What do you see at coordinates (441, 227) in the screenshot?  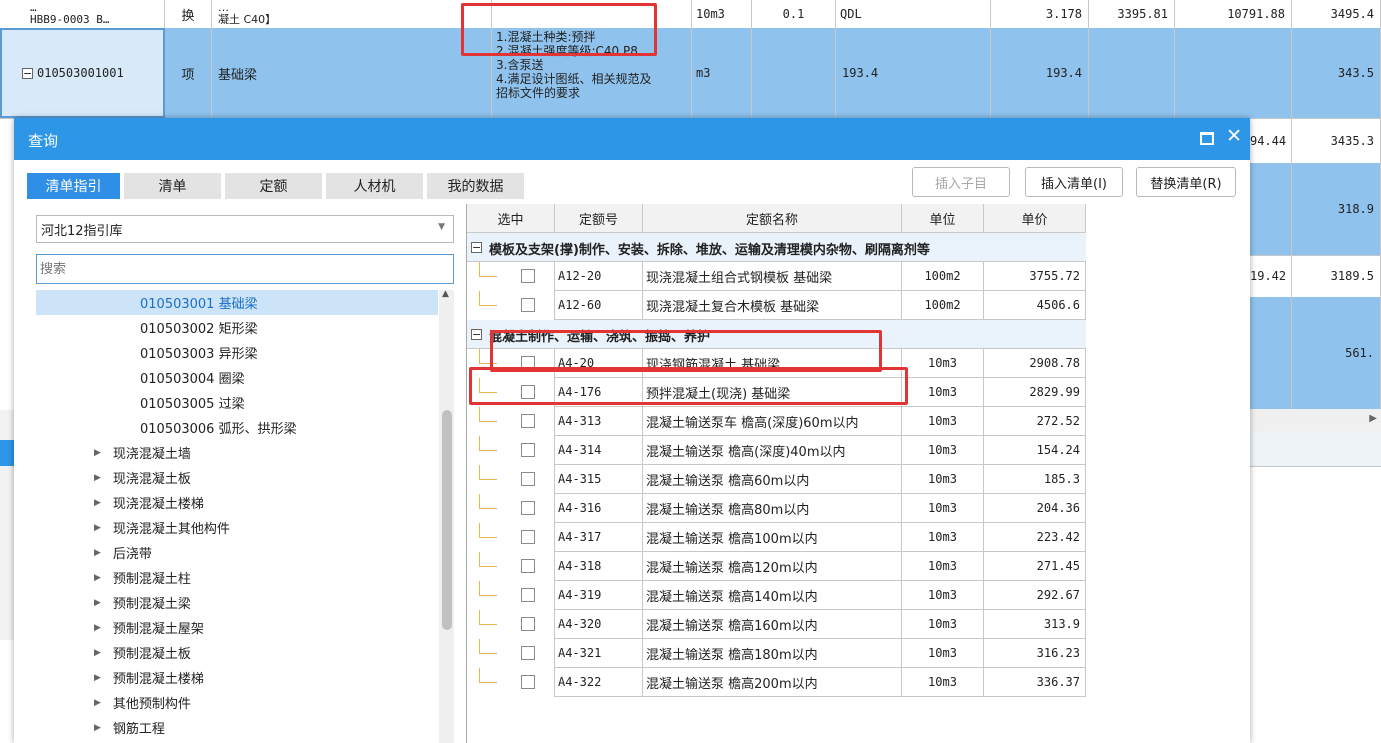 I see `dropdown-arrow-icon: ▼` at bounding box center [441, 227].